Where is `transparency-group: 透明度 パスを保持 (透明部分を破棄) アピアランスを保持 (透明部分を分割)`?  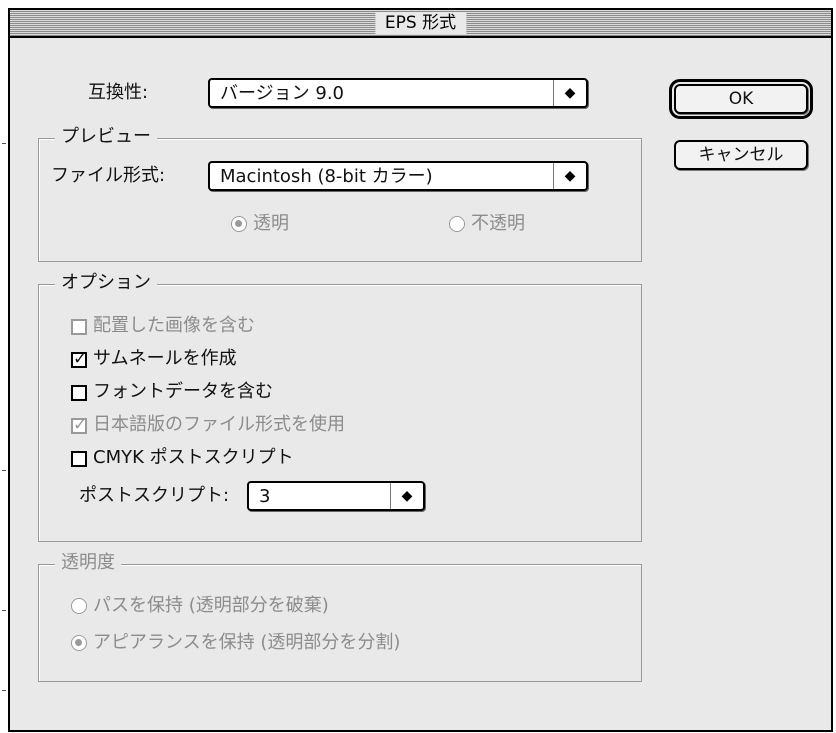 transparency-group: 透明度 パスを保持 (透明部分を破棄) アピアランスを保持 (透明部分を分割) is located at coordinates (340, 616).